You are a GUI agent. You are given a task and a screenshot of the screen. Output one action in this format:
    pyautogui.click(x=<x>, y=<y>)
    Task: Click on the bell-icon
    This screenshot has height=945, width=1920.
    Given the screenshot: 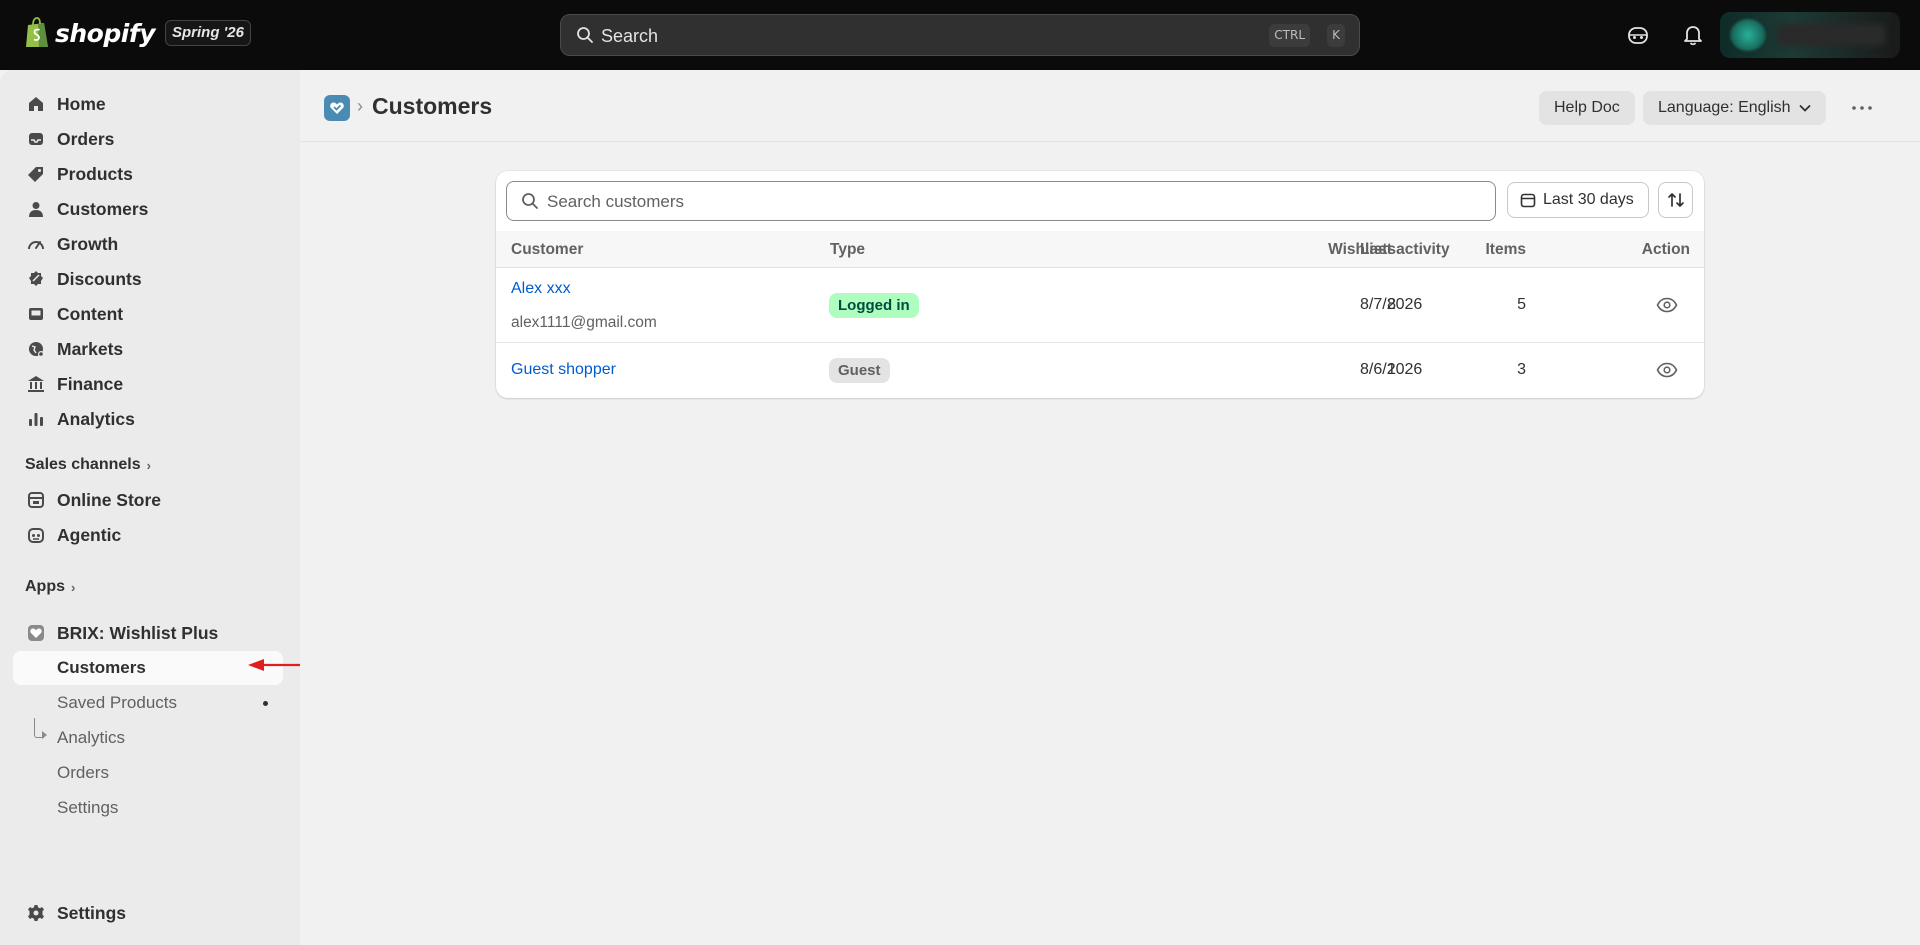 What is the action you would take?
    pyautogui.click(x=1693, y=36)
    